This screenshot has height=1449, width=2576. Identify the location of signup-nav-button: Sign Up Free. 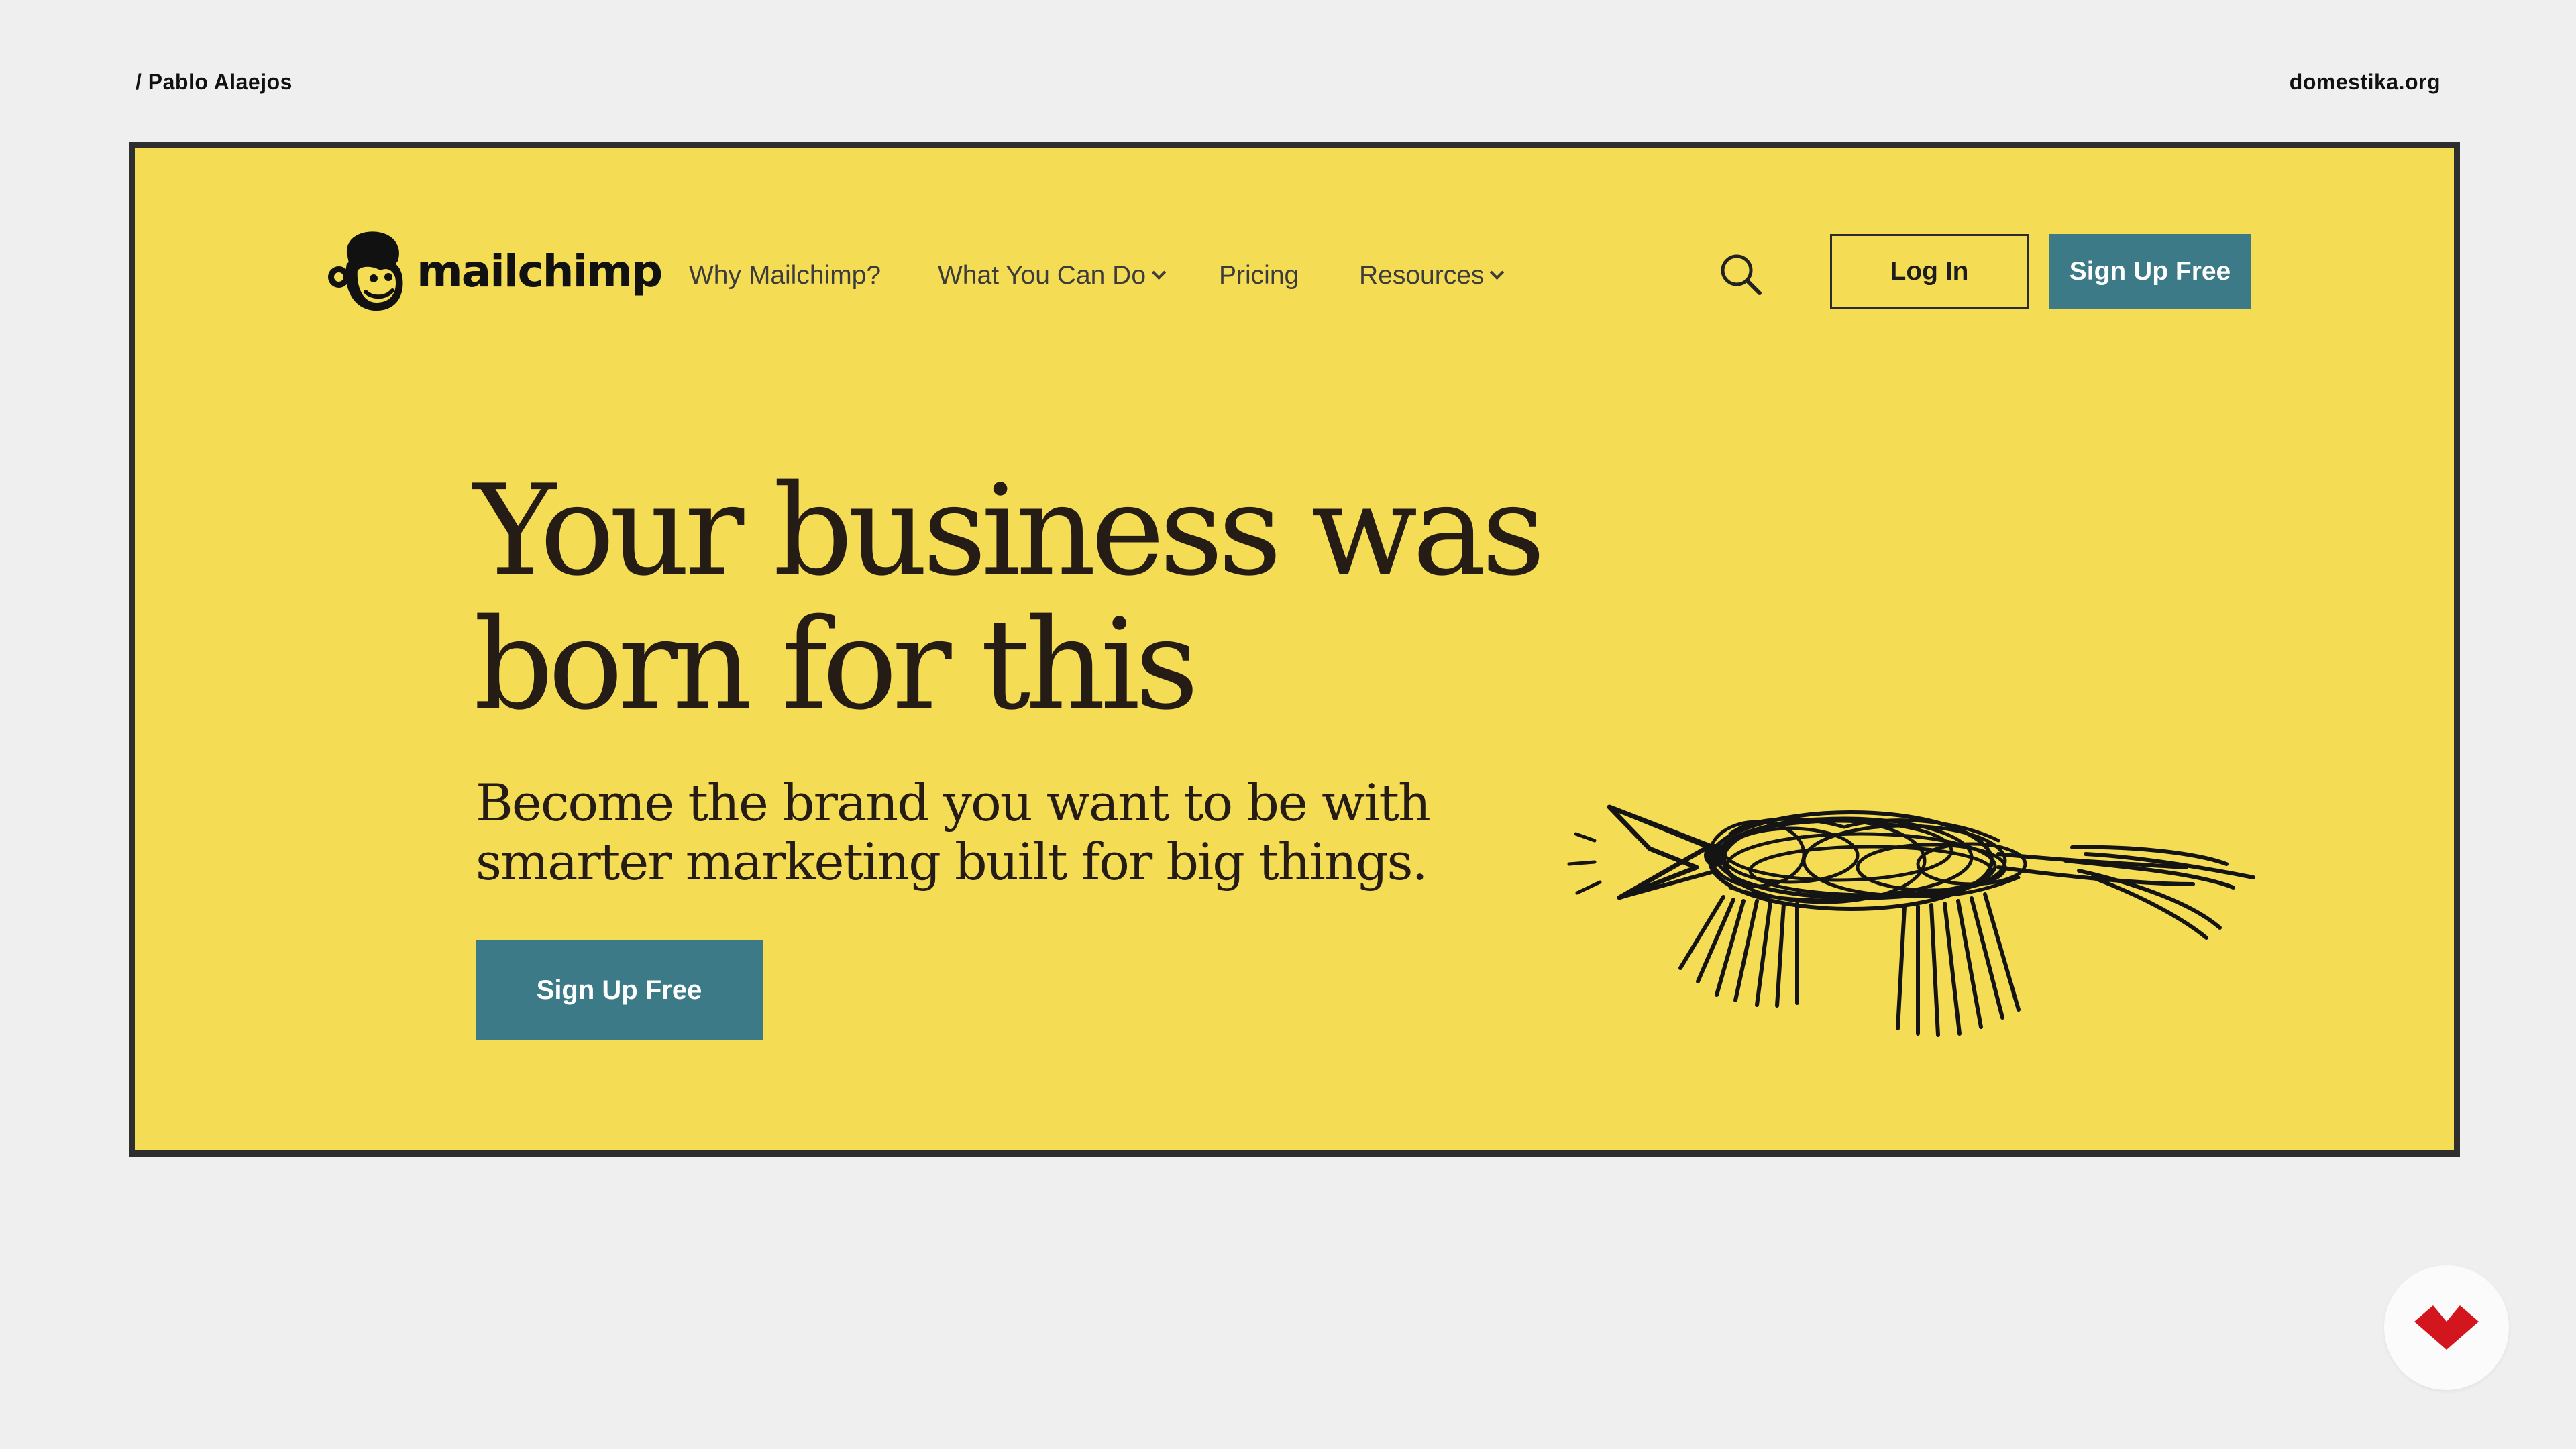
(2150, 271).